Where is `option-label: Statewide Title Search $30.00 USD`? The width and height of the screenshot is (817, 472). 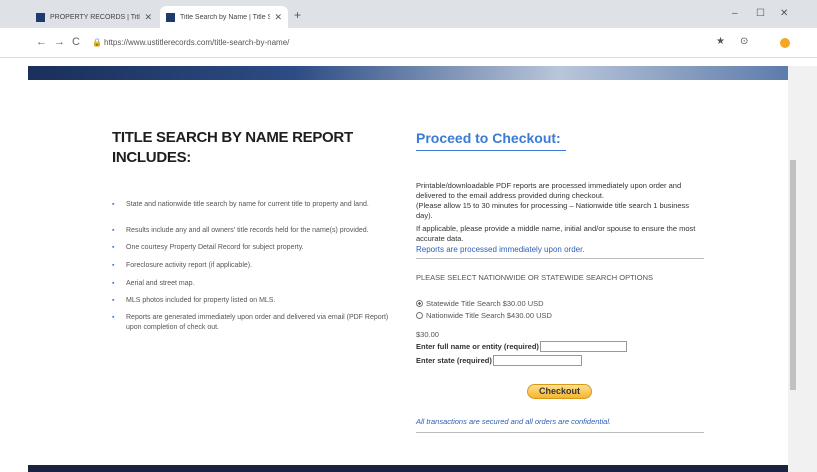 option-label: Statewide Title Search $30.00 USD is located at coordinates (485, 303).